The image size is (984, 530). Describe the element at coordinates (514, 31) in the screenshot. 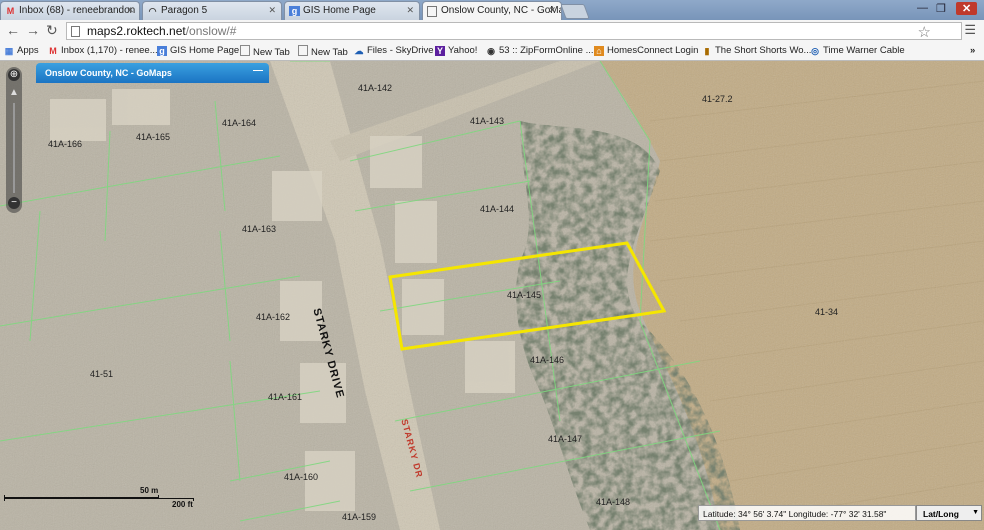

I see `address-bar: maps2.roktech.net/onslow/# ☆` at that location.